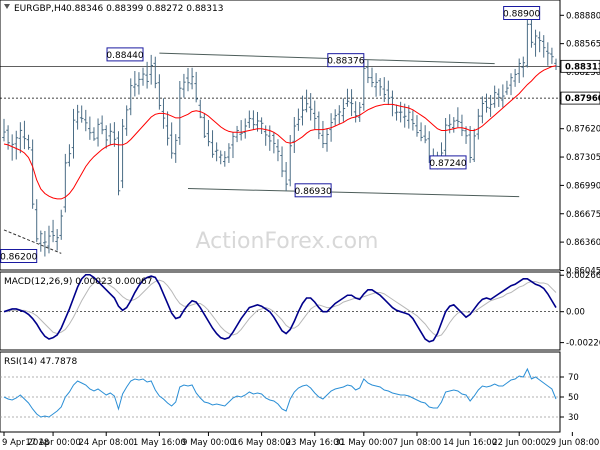  I want to click on price-tag-label: 0.88313, so click(582, 67).